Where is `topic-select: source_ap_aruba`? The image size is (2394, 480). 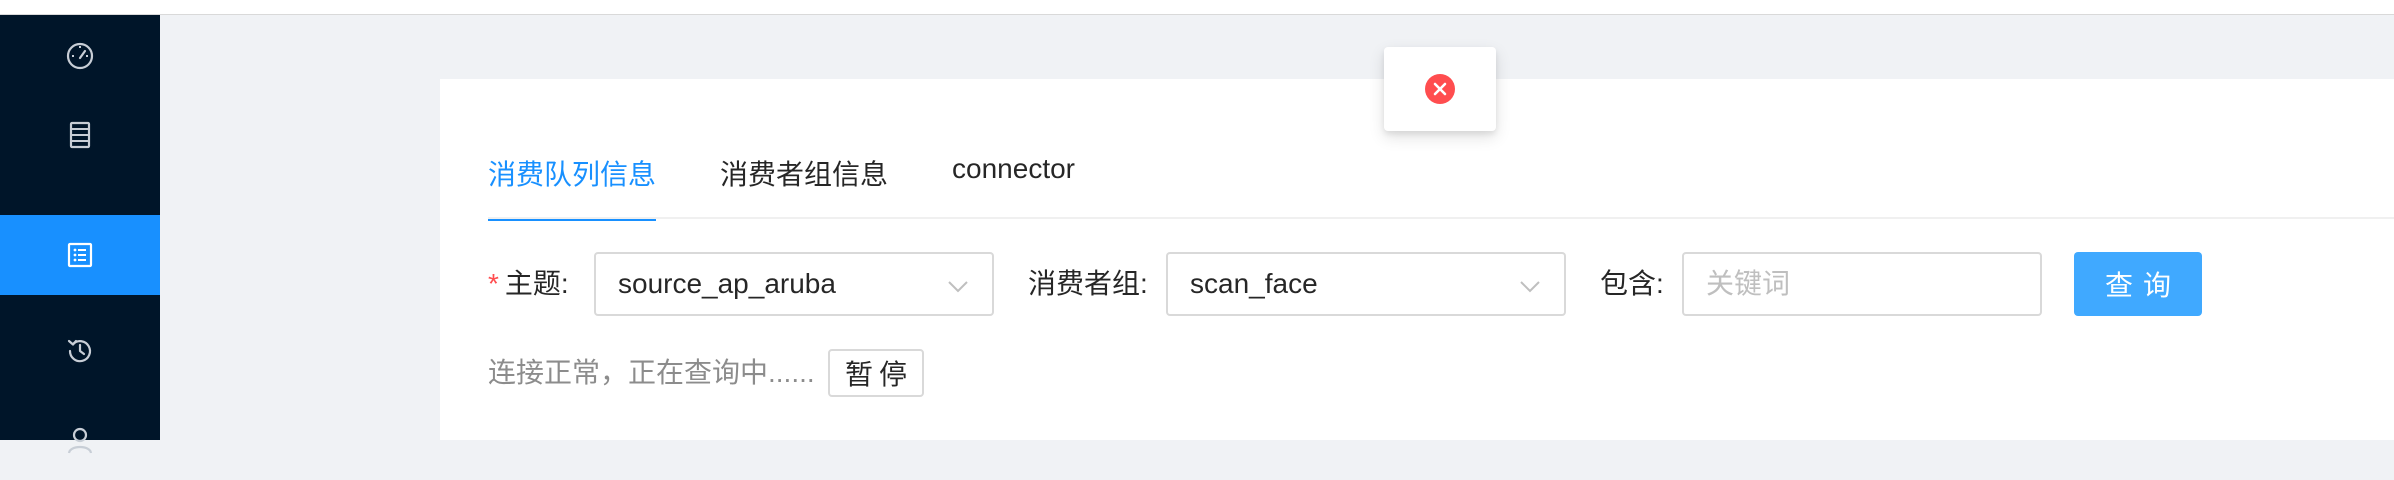 topic-select: source_ap_aruba is located at coordinates (794, 284).